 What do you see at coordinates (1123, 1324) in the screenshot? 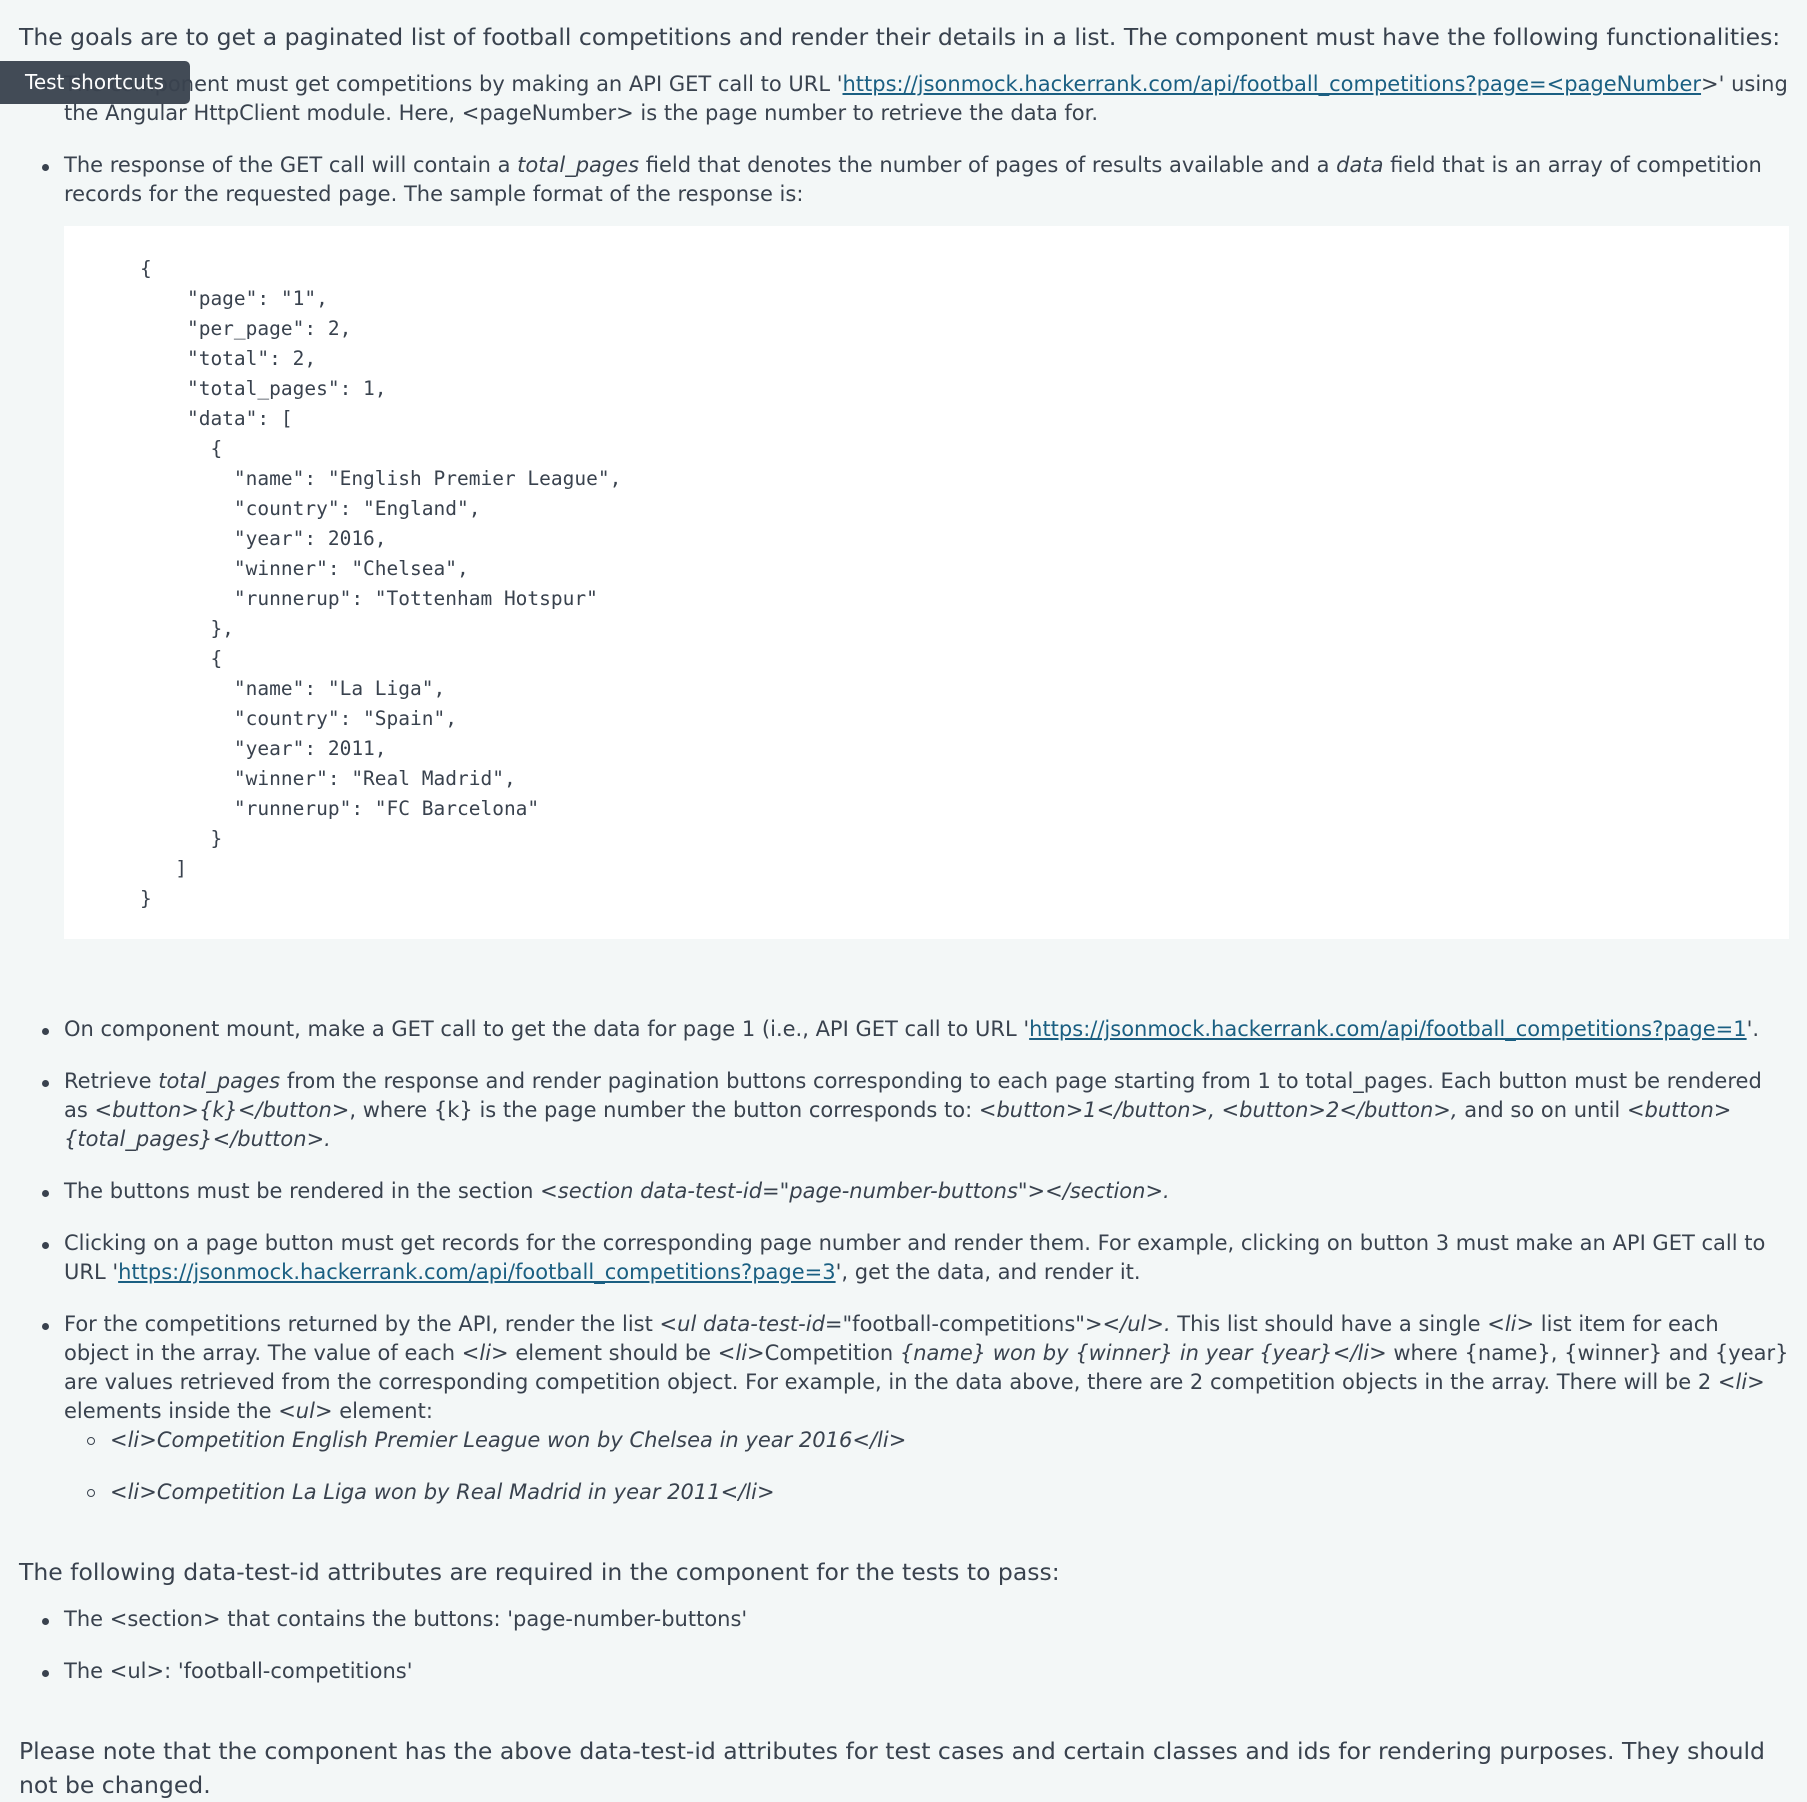
I see `code-inline: "></ul>.` at bounding box center [1123, 1324].